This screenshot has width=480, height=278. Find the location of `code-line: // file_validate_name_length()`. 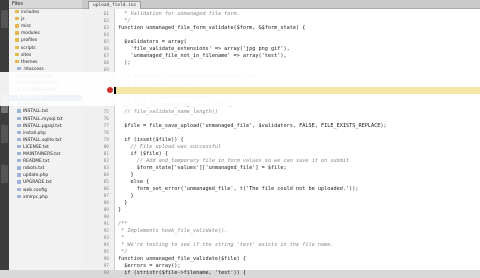

code-line: // file_validate_name_length() is located at coordinates (168, 112).